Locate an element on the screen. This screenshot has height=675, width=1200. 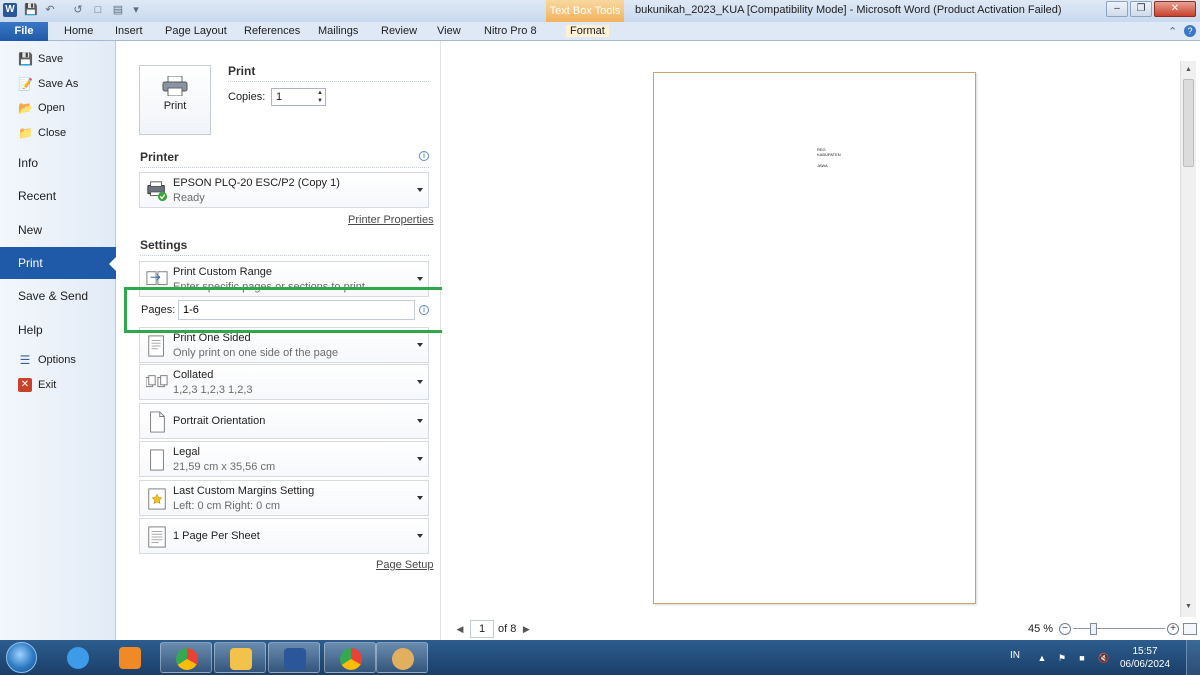
internet-explorer-icon is located at coordinates (78, 658).